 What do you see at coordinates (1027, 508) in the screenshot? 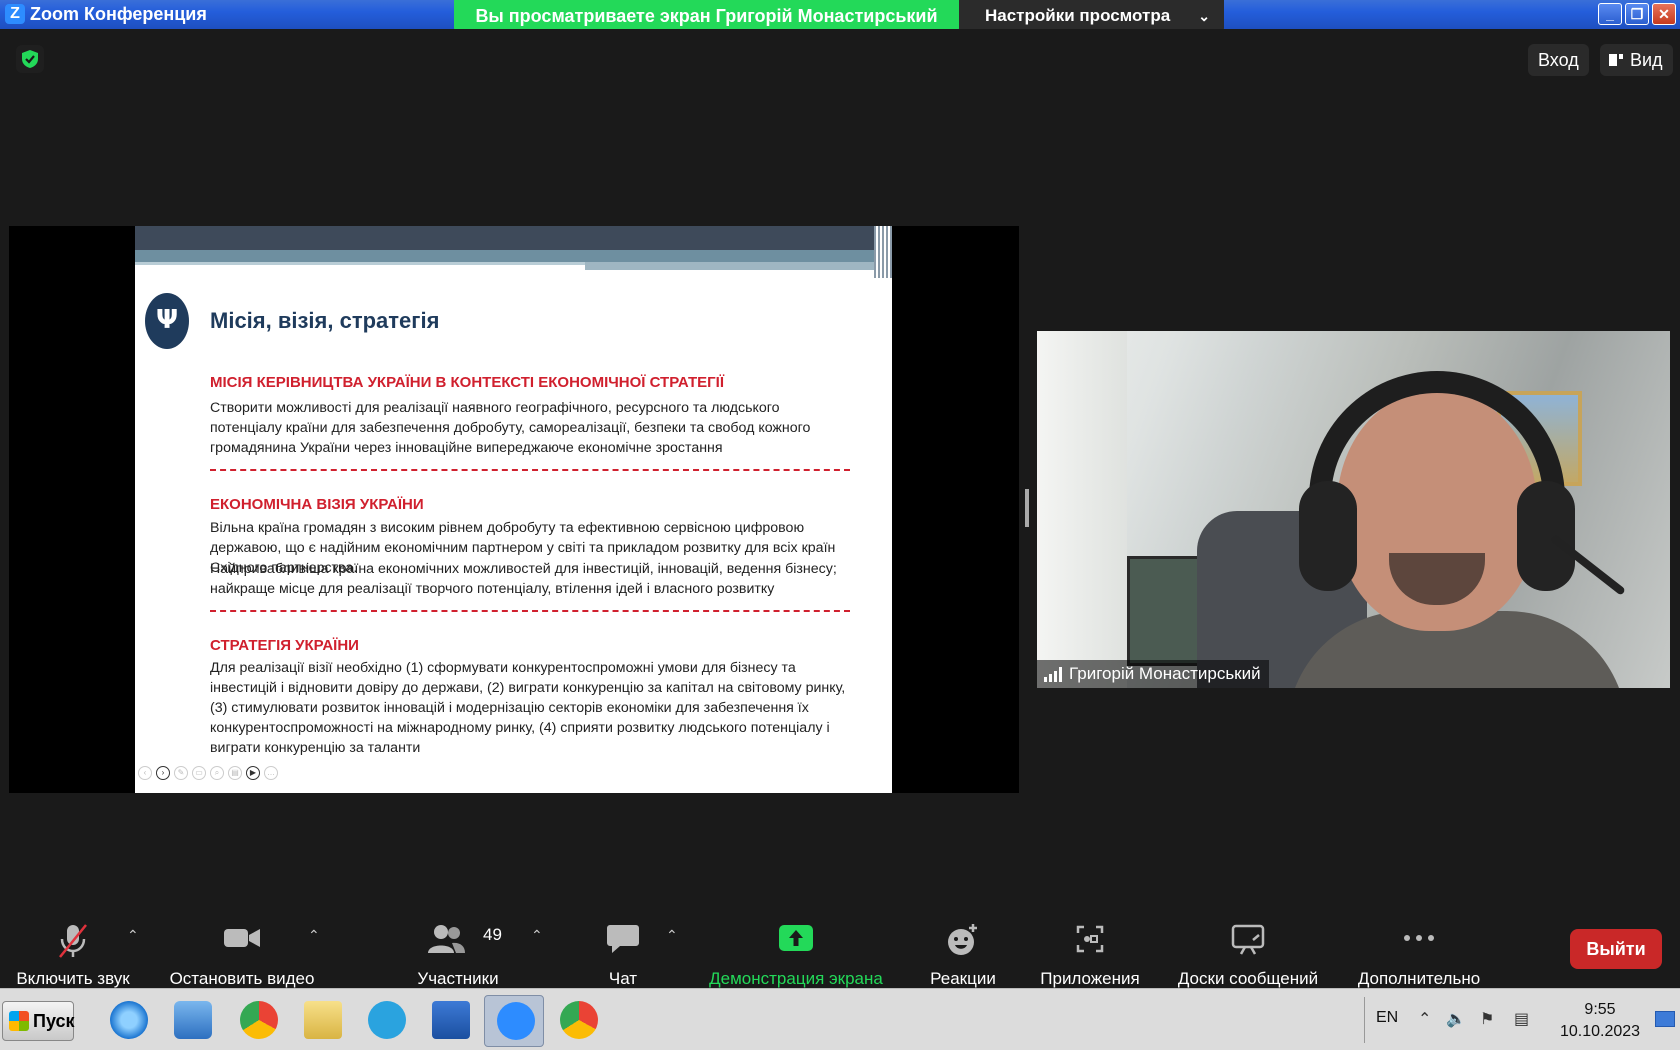
I see `panel-splitter-handle` at bounding box center [1027, 508].